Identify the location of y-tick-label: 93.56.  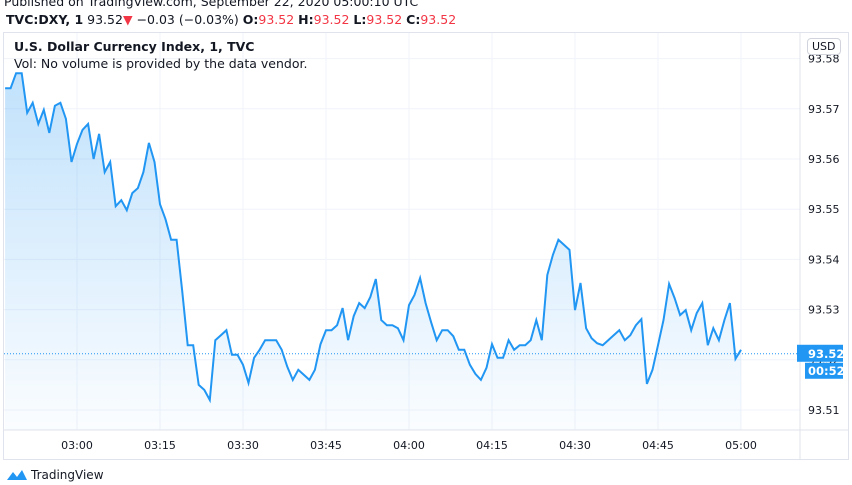
(824, 159).